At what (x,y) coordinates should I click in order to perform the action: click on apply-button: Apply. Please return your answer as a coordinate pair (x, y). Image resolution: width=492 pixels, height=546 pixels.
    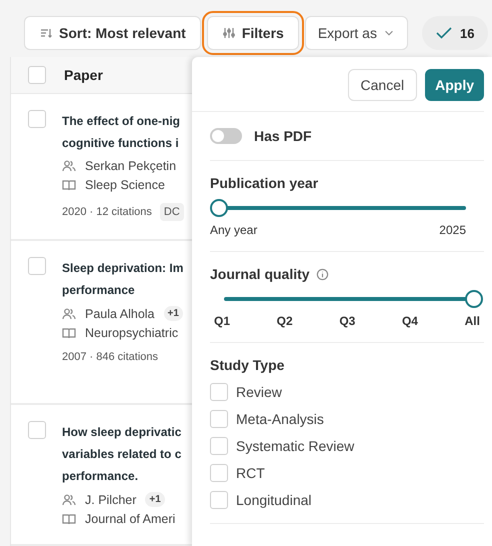
    Looking at the image, I should click on (454, 85).